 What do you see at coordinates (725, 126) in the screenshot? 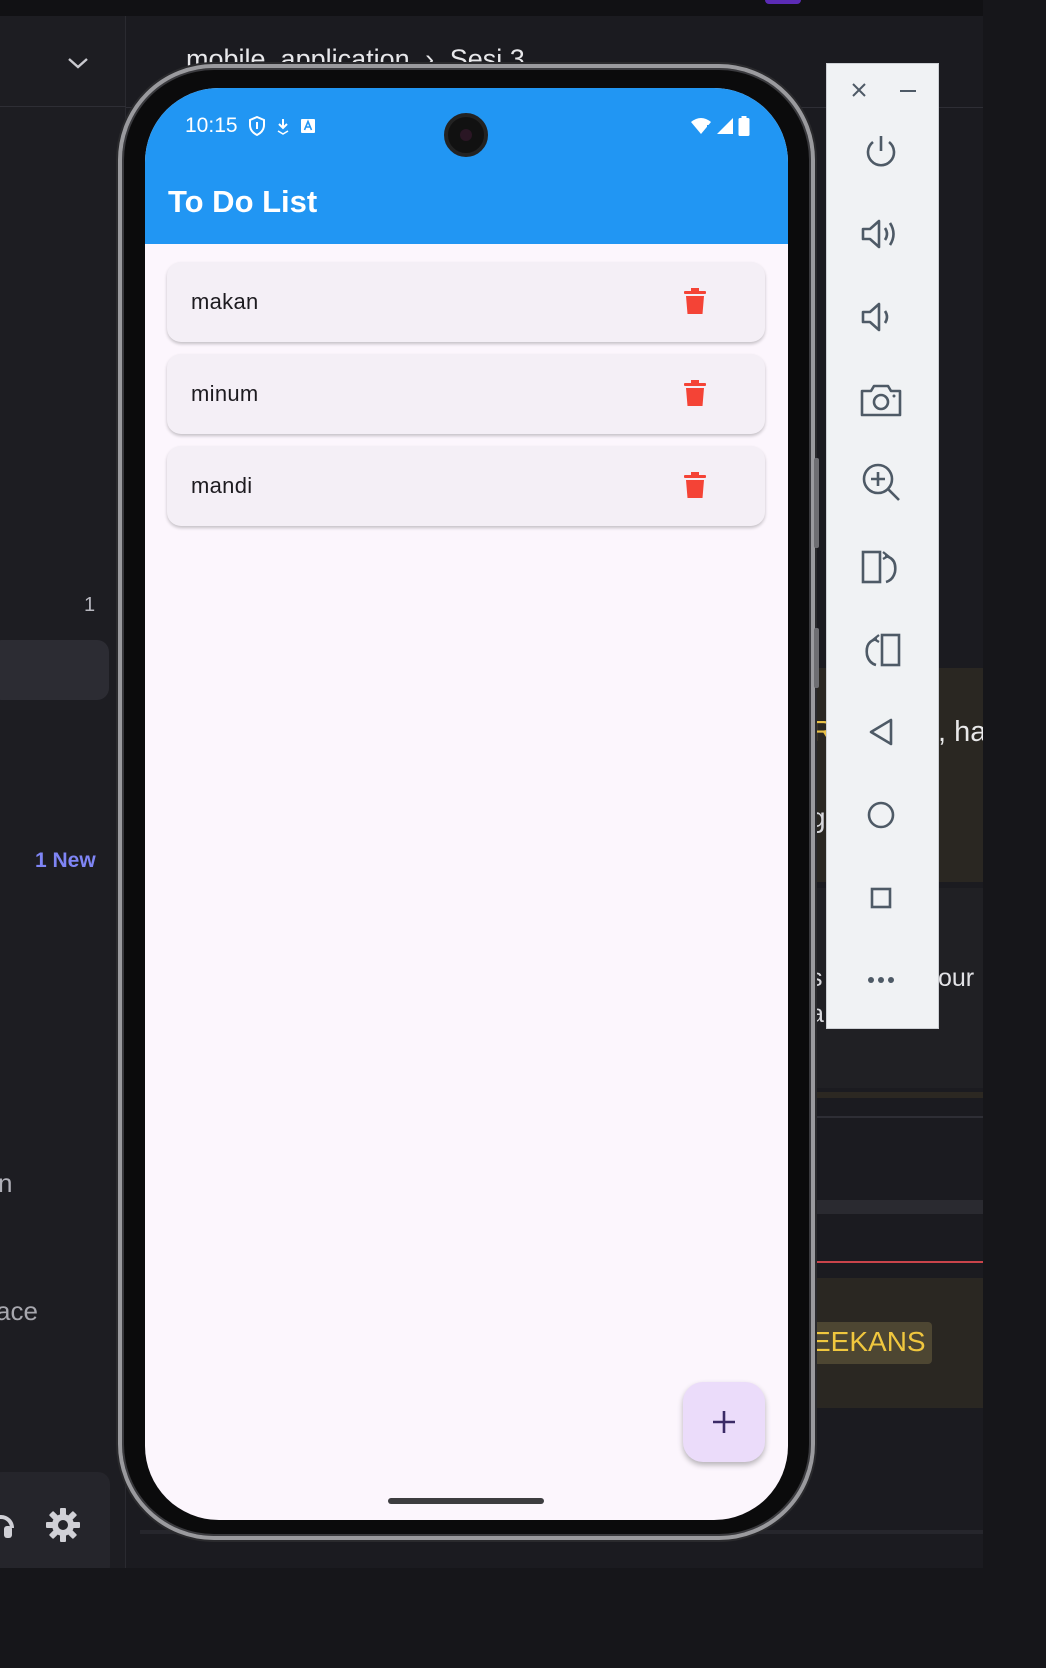
I see `signal-icon` at bounding box center [725, 126].